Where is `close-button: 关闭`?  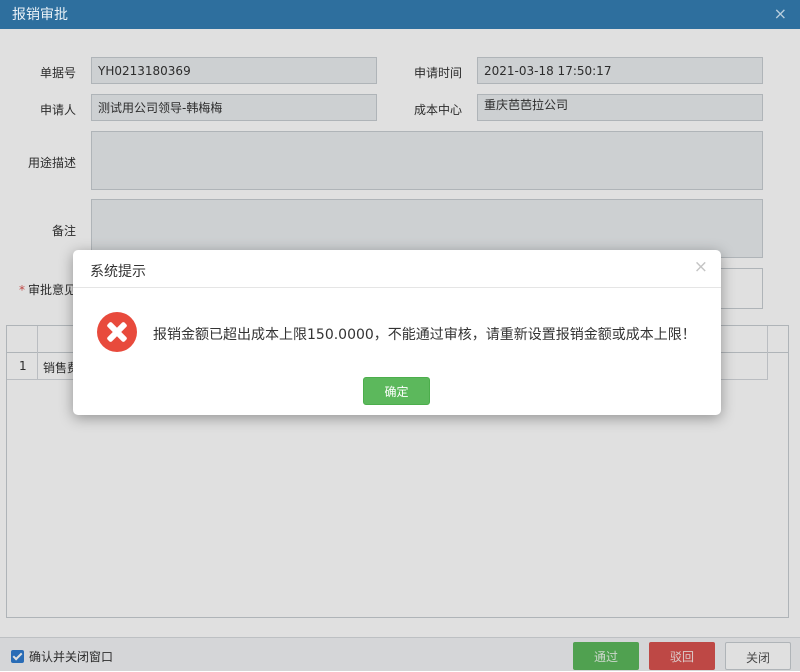
close-button: 关闭 is located at coordinates (758, 656).